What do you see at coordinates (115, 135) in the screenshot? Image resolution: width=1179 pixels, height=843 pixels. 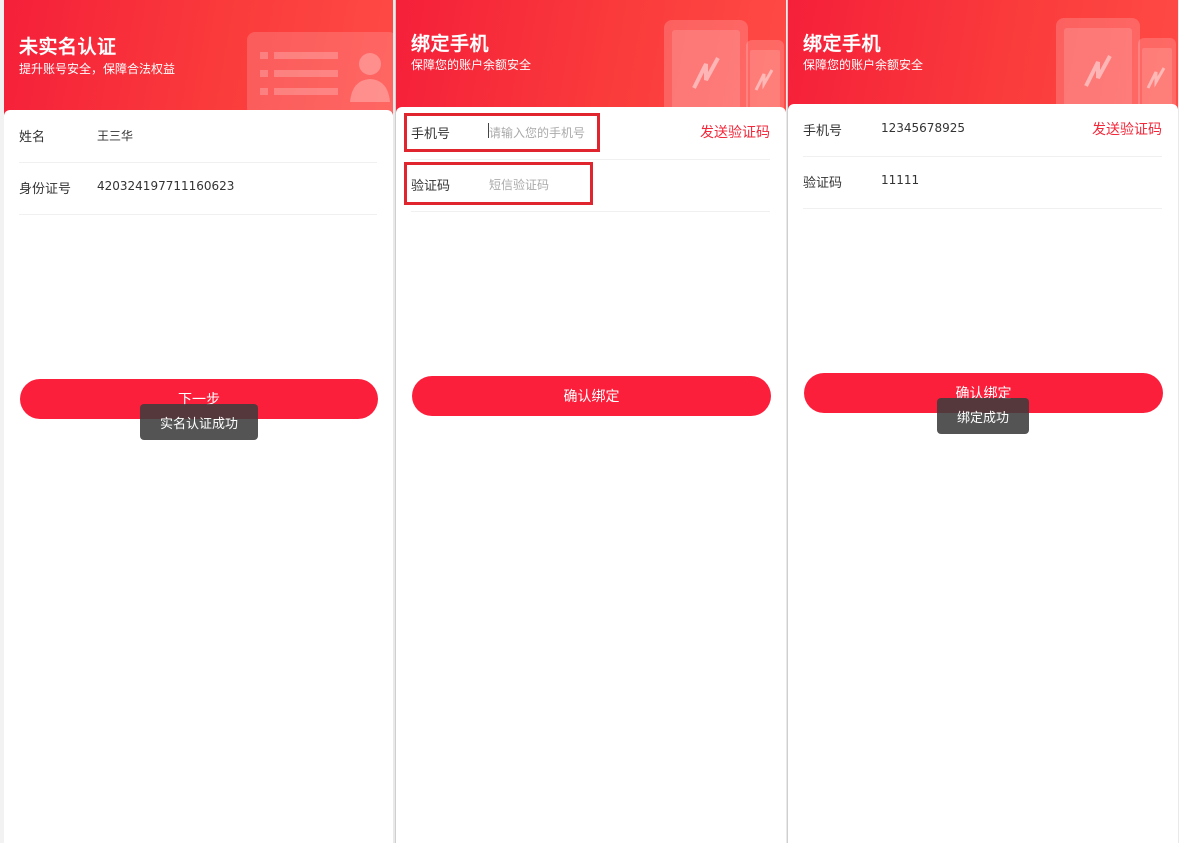 I see `name-input: 王三华` at bounding box center [115, 135].